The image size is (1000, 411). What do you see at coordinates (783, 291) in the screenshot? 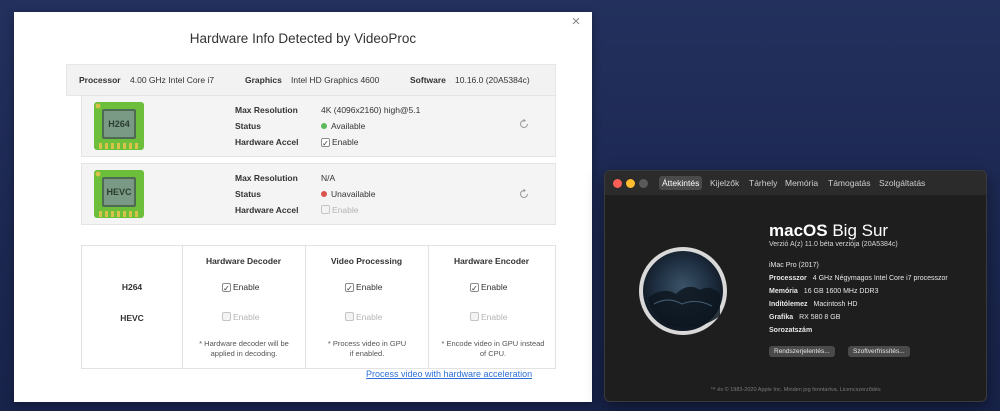
I see `spec-label: Memória` at bounding box center [783, 291].